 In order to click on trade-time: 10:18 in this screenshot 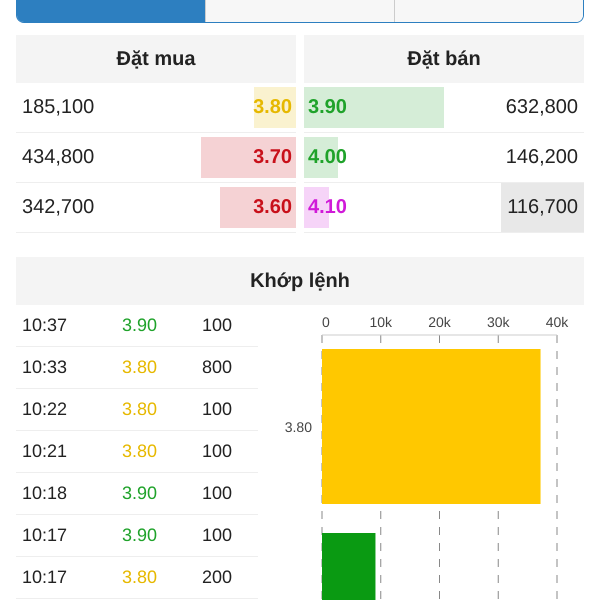, I will do `click(45, 493)`.